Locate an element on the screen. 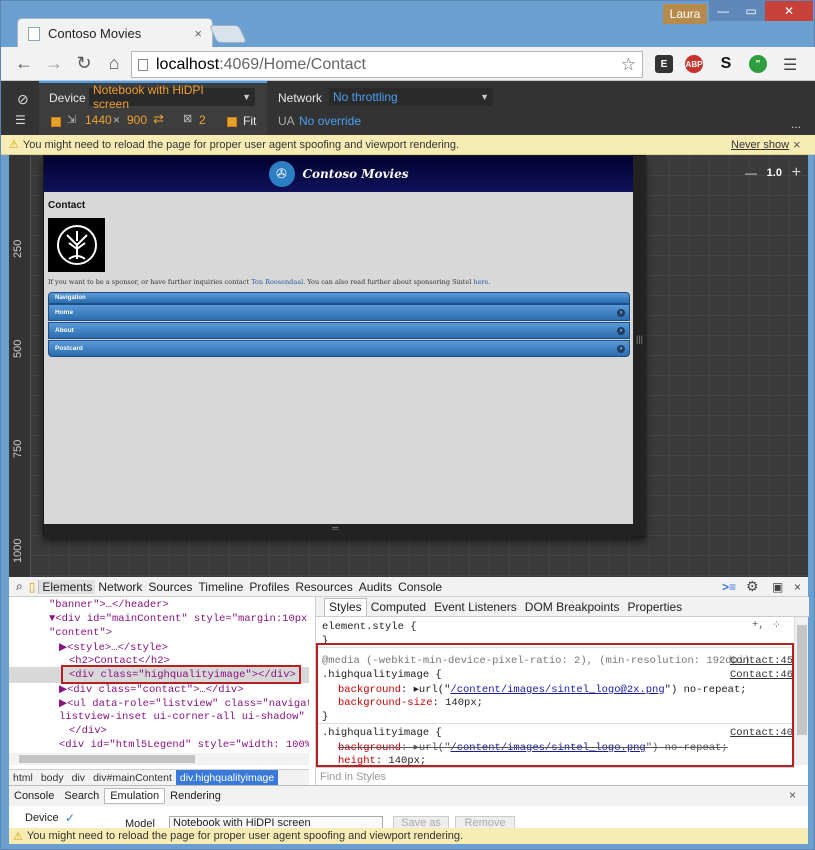  element-style-rule: element.style { is located at coordinates (369, 627).